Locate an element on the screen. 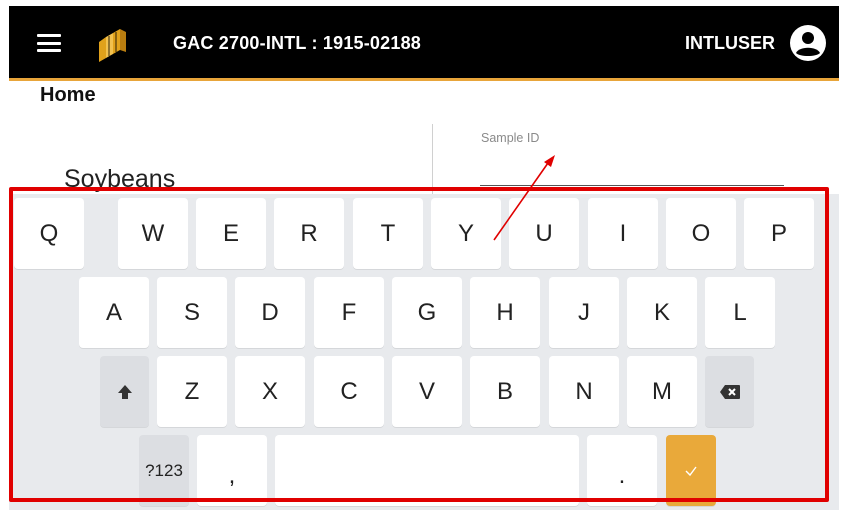  key-n: N is located at coordinates (584, 391).